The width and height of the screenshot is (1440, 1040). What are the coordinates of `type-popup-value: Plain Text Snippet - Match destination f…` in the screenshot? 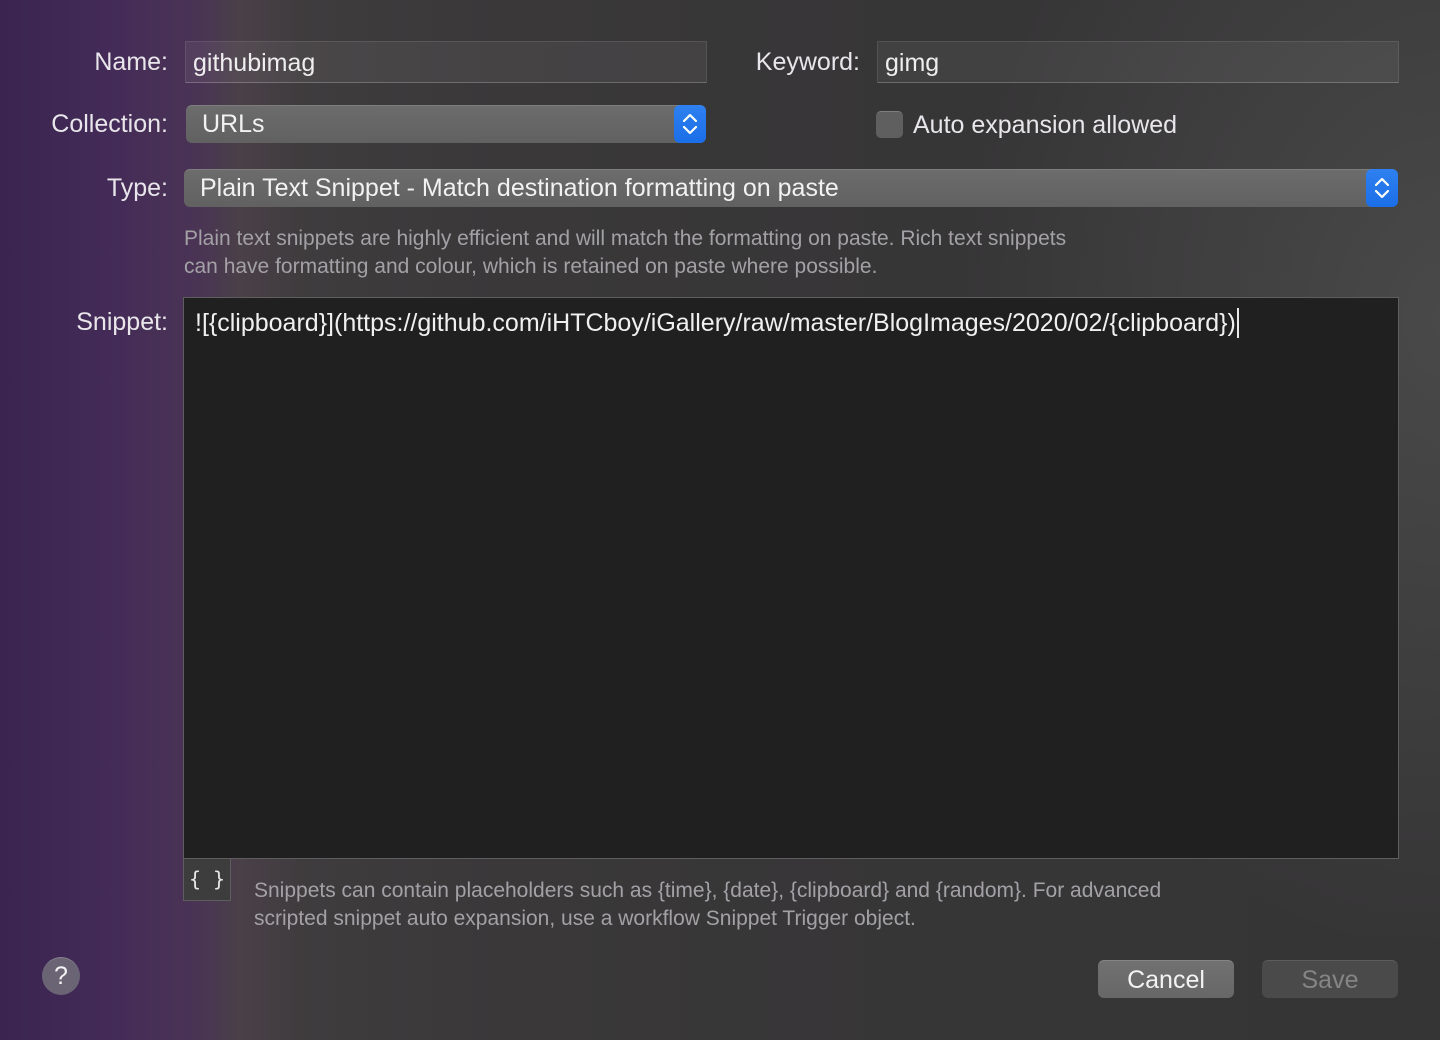 It's located at (519, 188).